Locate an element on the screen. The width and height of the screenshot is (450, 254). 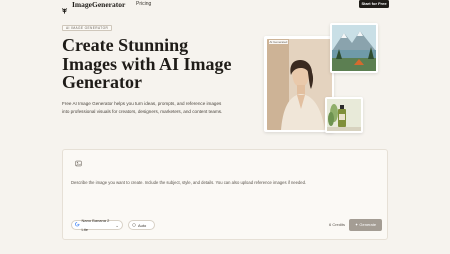
model-selector: Nano Banana 2 Lite ⌄ is located at coordinates (97, 225).